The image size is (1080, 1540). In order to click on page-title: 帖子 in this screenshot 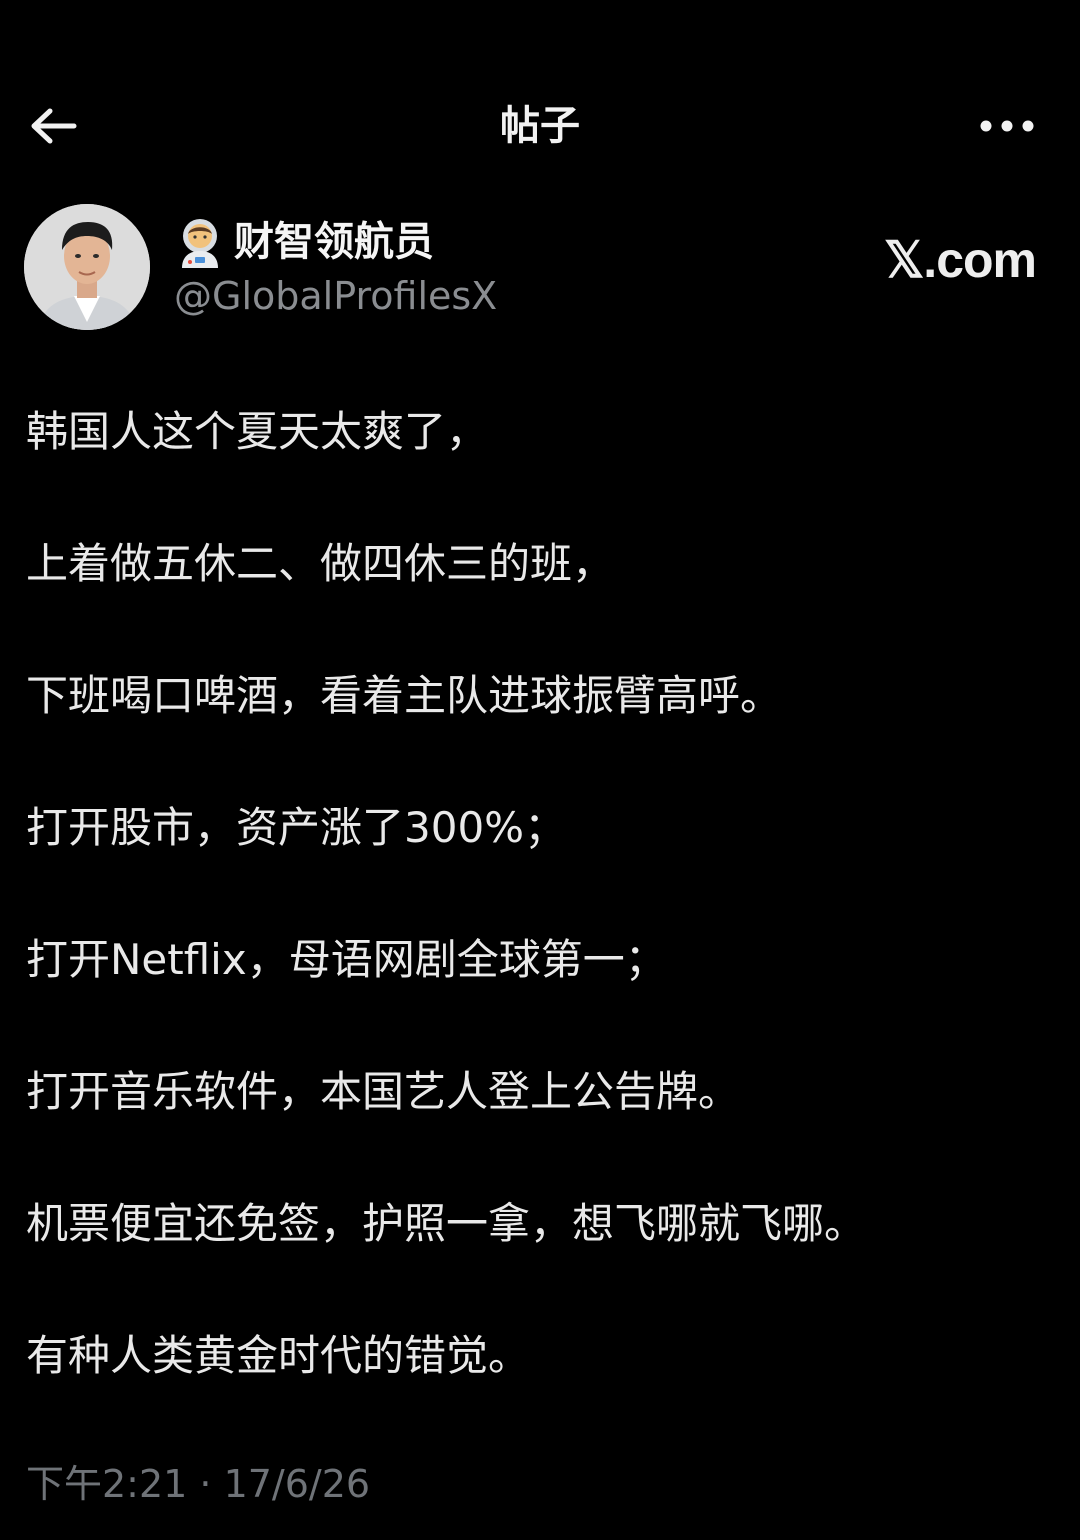, I will do `click(540, 126)`.